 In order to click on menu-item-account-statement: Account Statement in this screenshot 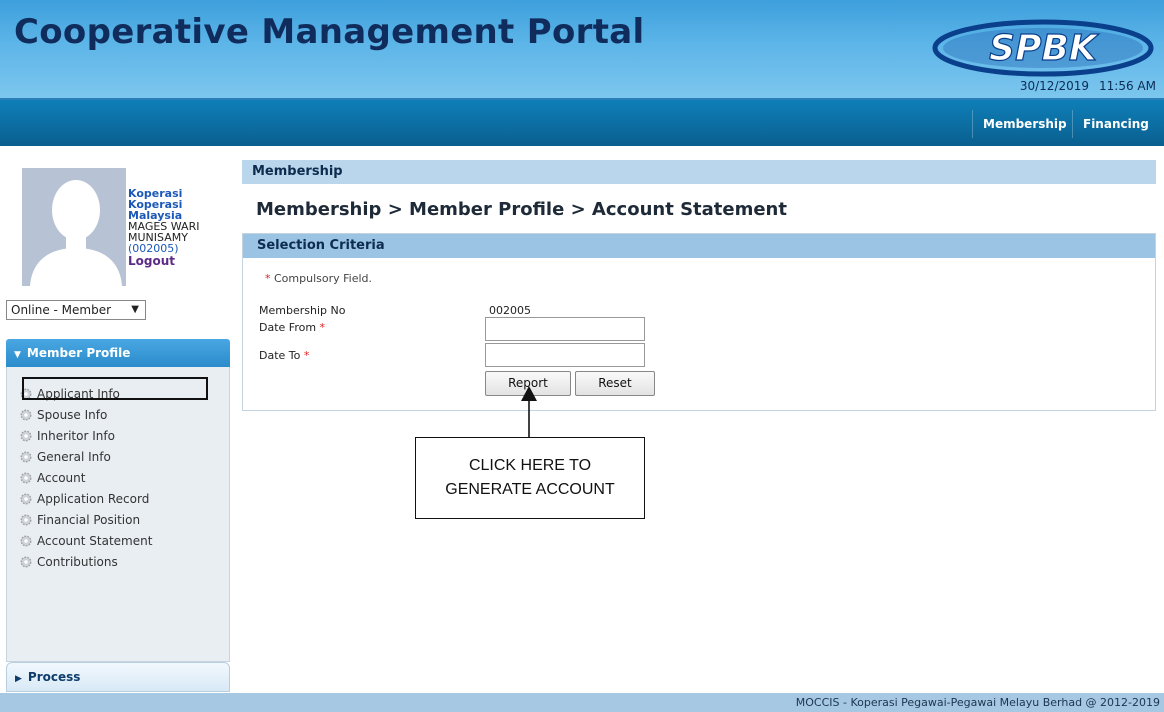, I will do `click(85, 541)`.